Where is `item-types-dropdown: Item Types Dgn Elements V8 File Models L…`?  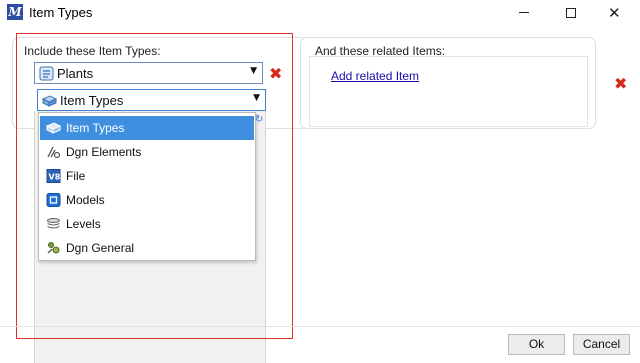
item-types-dropdown: Item Types Dgn Elements V8 File Models L… is located at coordinates (147, 186).